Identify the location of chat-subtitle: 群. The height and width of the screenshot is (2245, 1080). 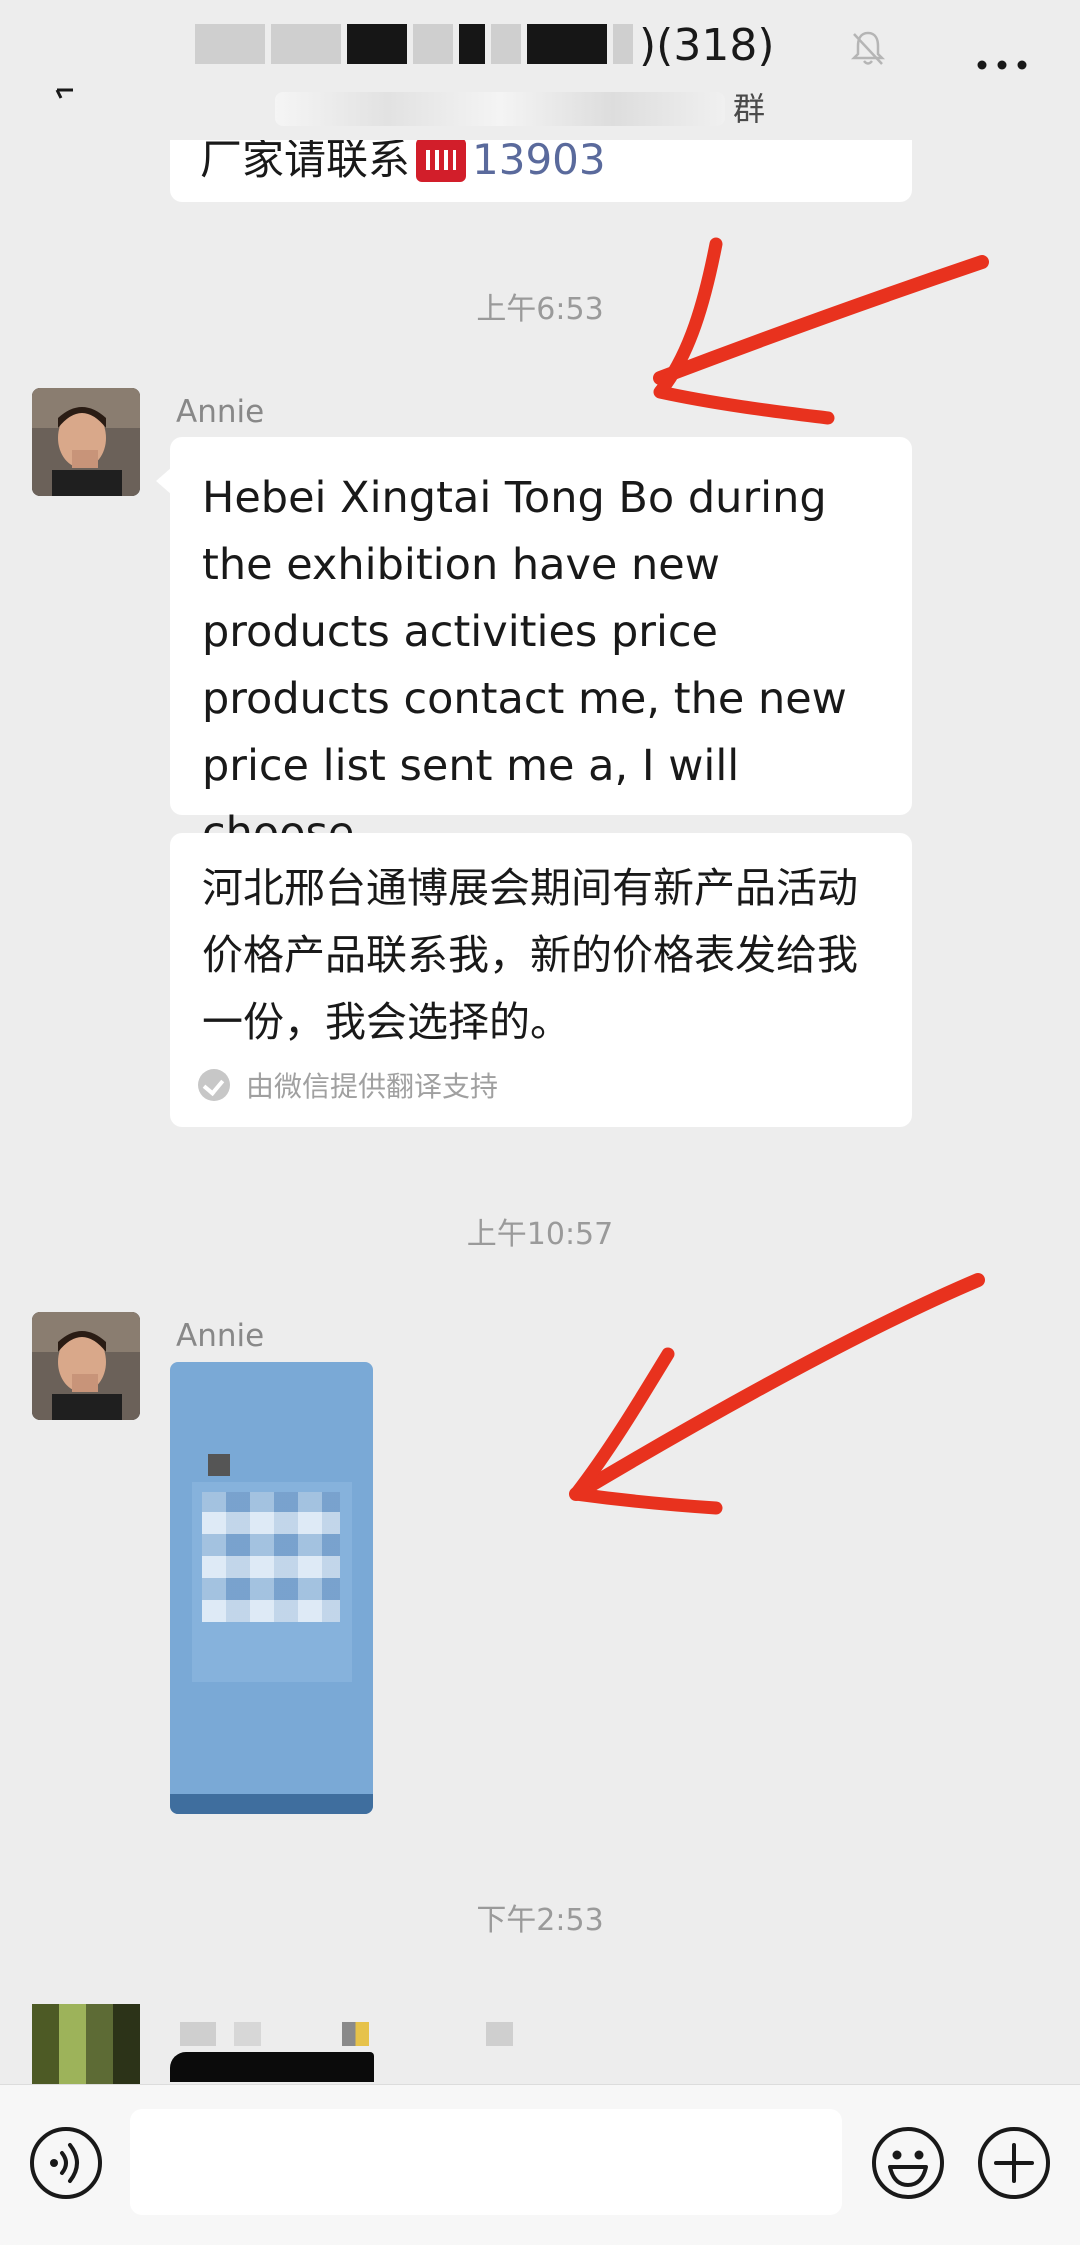
(520, 107).